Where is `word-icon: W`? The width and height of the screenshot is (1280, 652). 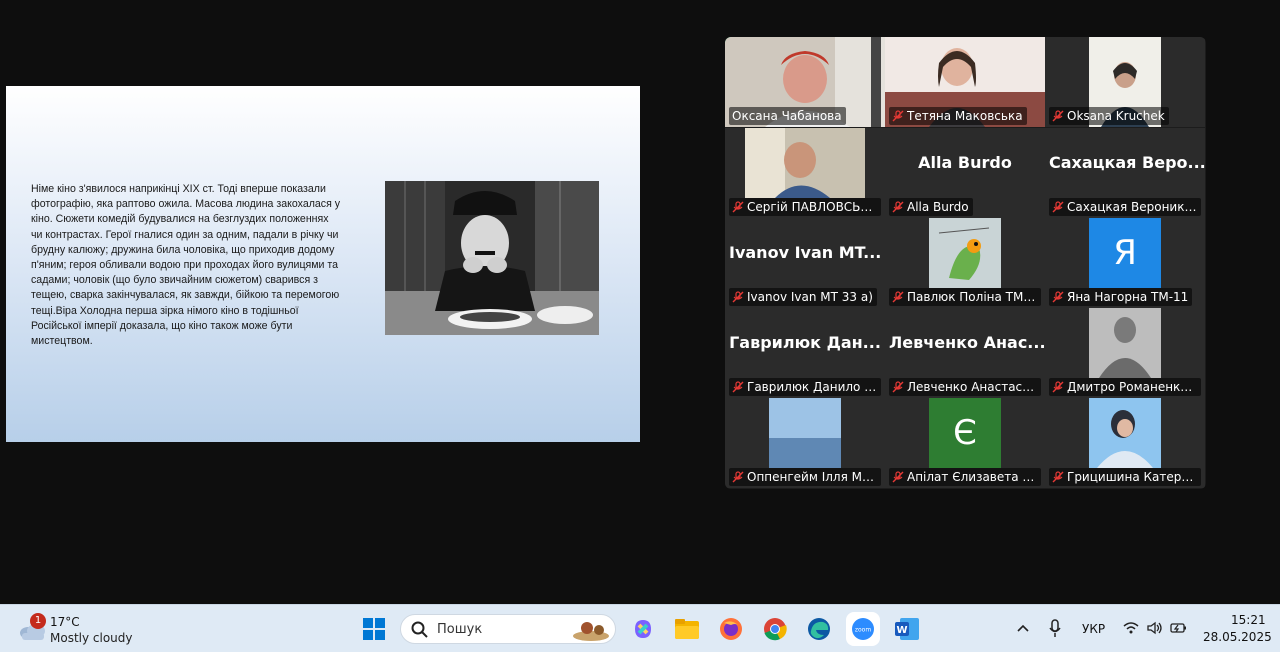 word-icon: W is located at coordinates (907, 629).